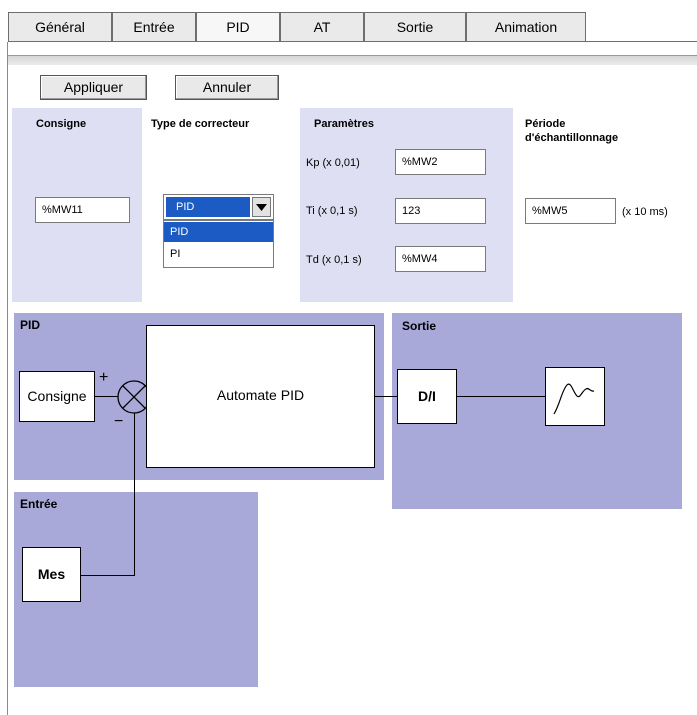 This screenshot has height=715, width=697. I want to click on sampling-input: %MW5, so click(570, 211).